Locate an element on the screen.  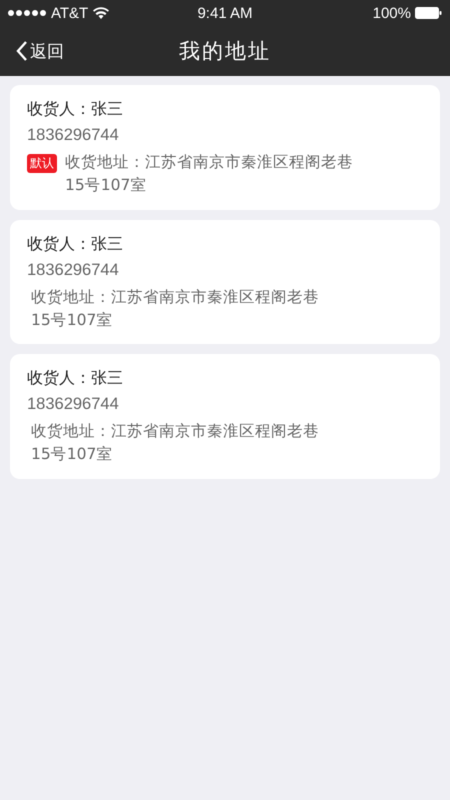
signal-icon is located at coordinates (27, 13).